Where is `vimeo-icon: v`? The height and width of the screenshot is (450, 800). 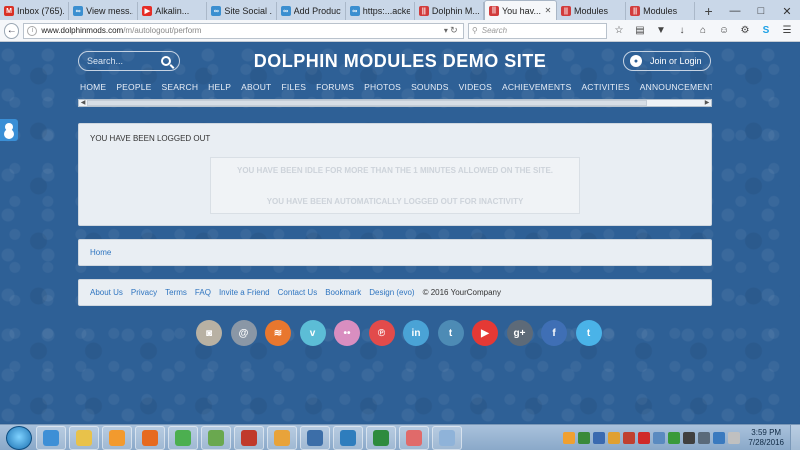
vimeo-icon: v is located at coordinates (312, 333).